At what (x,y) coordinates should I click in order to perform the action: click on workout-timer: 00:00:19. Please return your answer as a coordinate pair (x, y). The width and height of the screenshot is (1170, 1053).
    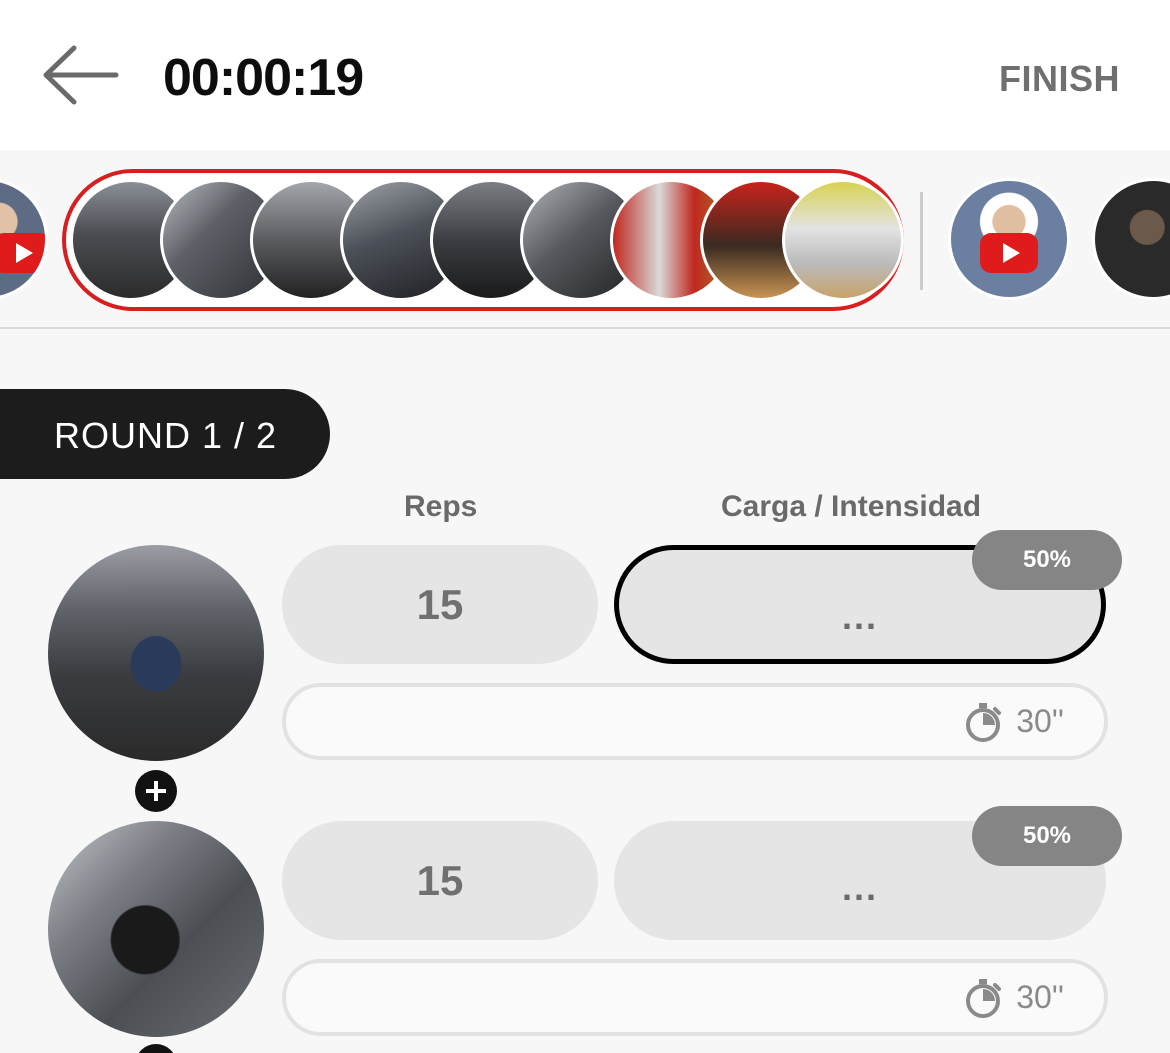
    Looking at the image, I should click on (263, 78).